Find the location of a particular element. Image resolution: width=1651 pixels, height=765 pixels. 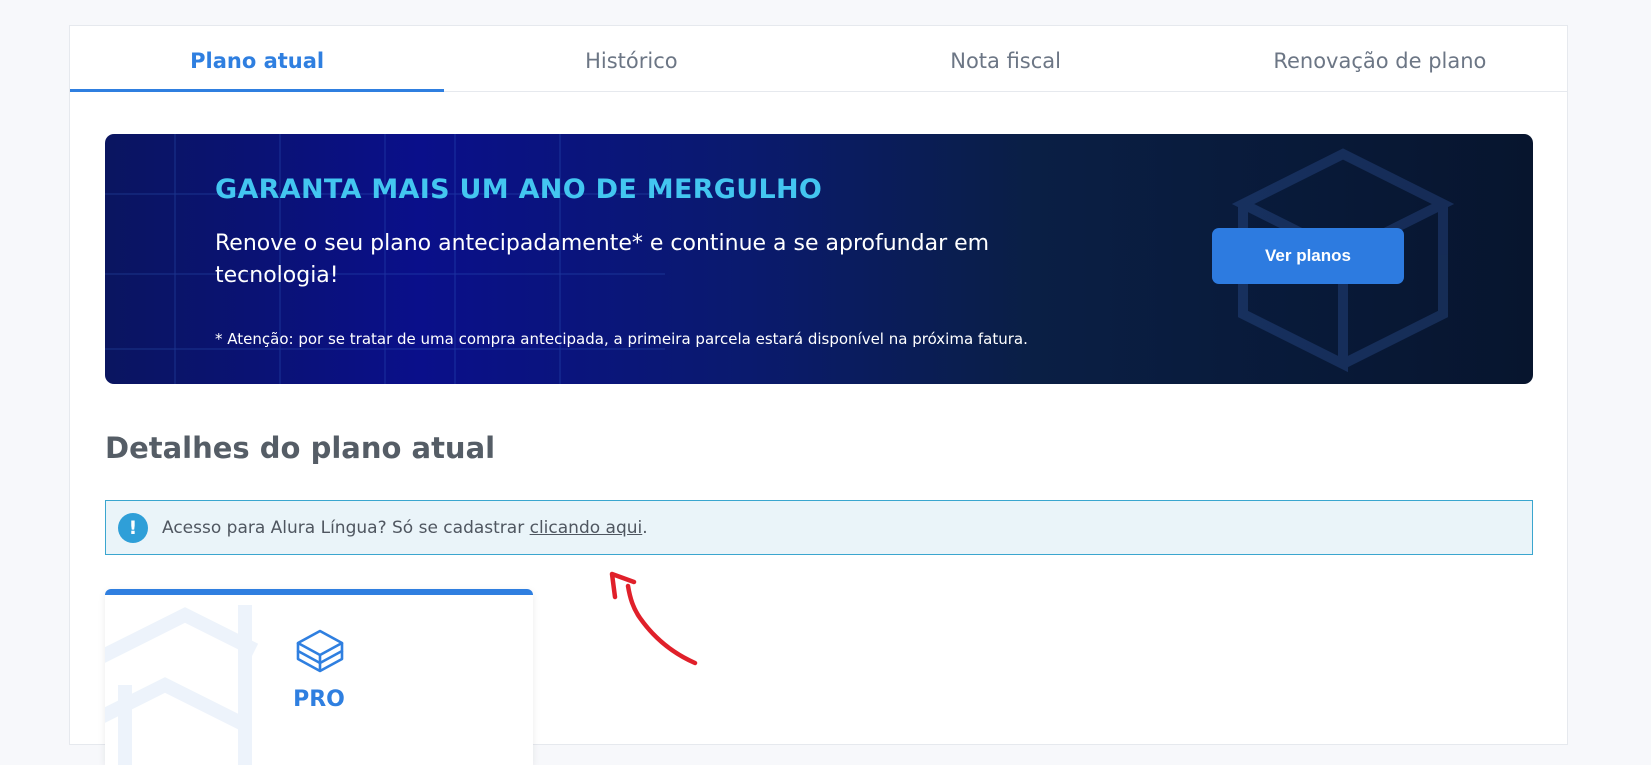

ver-planos-button: Ver planos is located at coordinates (1308, 256).